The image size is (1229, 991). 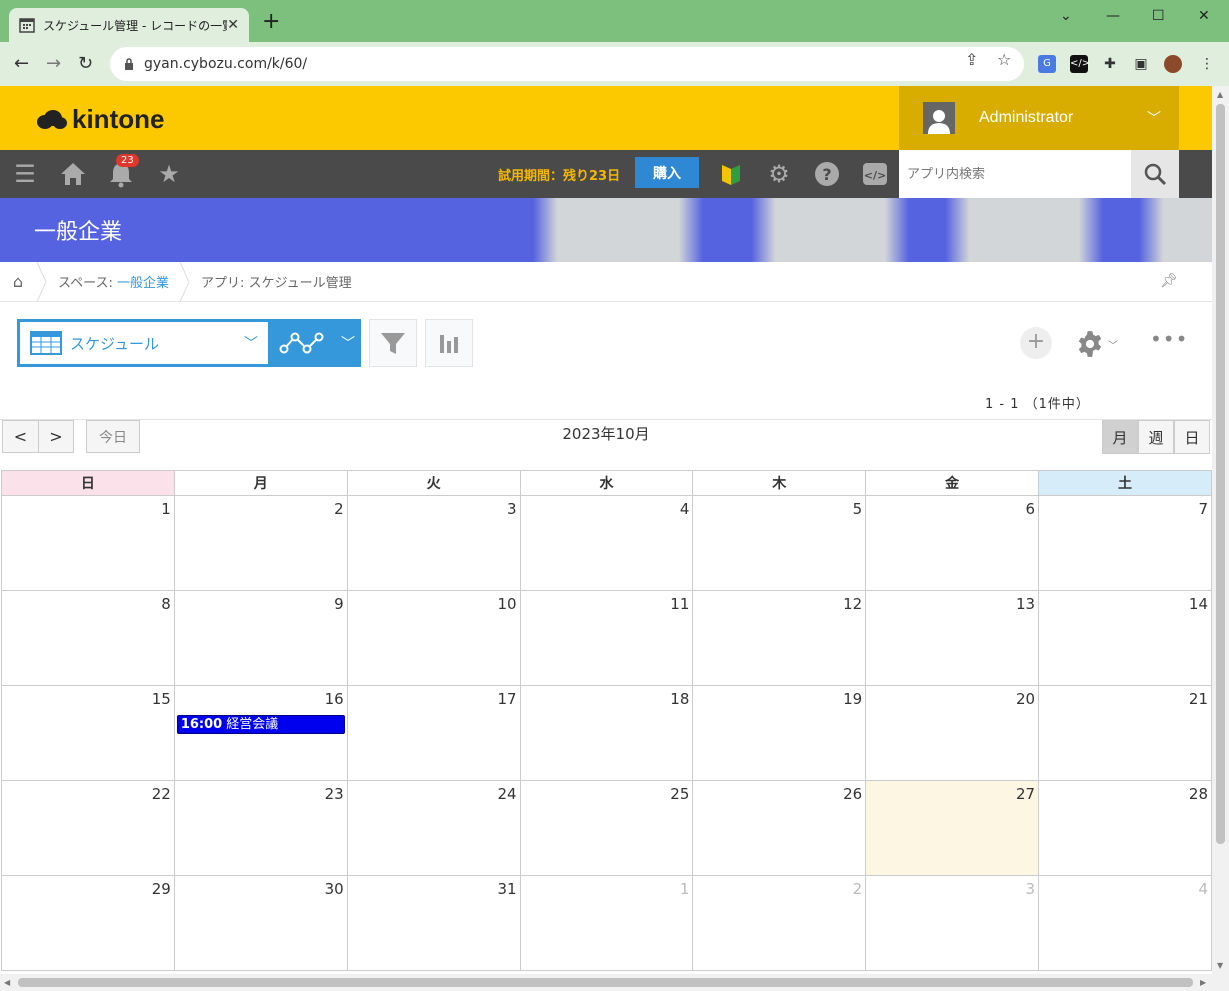 I want to click on filter-button, so click(x=393, y=343).